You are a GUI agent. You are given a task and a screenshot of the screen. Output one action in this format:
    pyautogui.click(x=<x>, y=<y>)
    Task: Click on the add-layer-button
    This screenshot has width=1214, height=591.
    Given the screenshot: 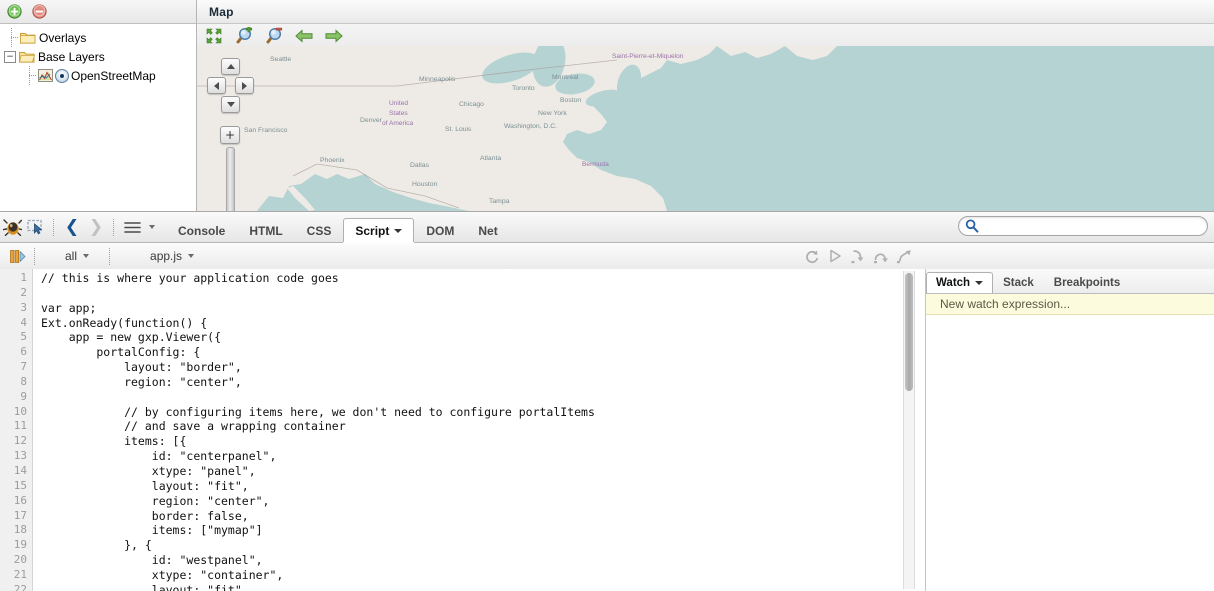 What is the action you would take?
    pyautogui.click(x=14, y=12)
    